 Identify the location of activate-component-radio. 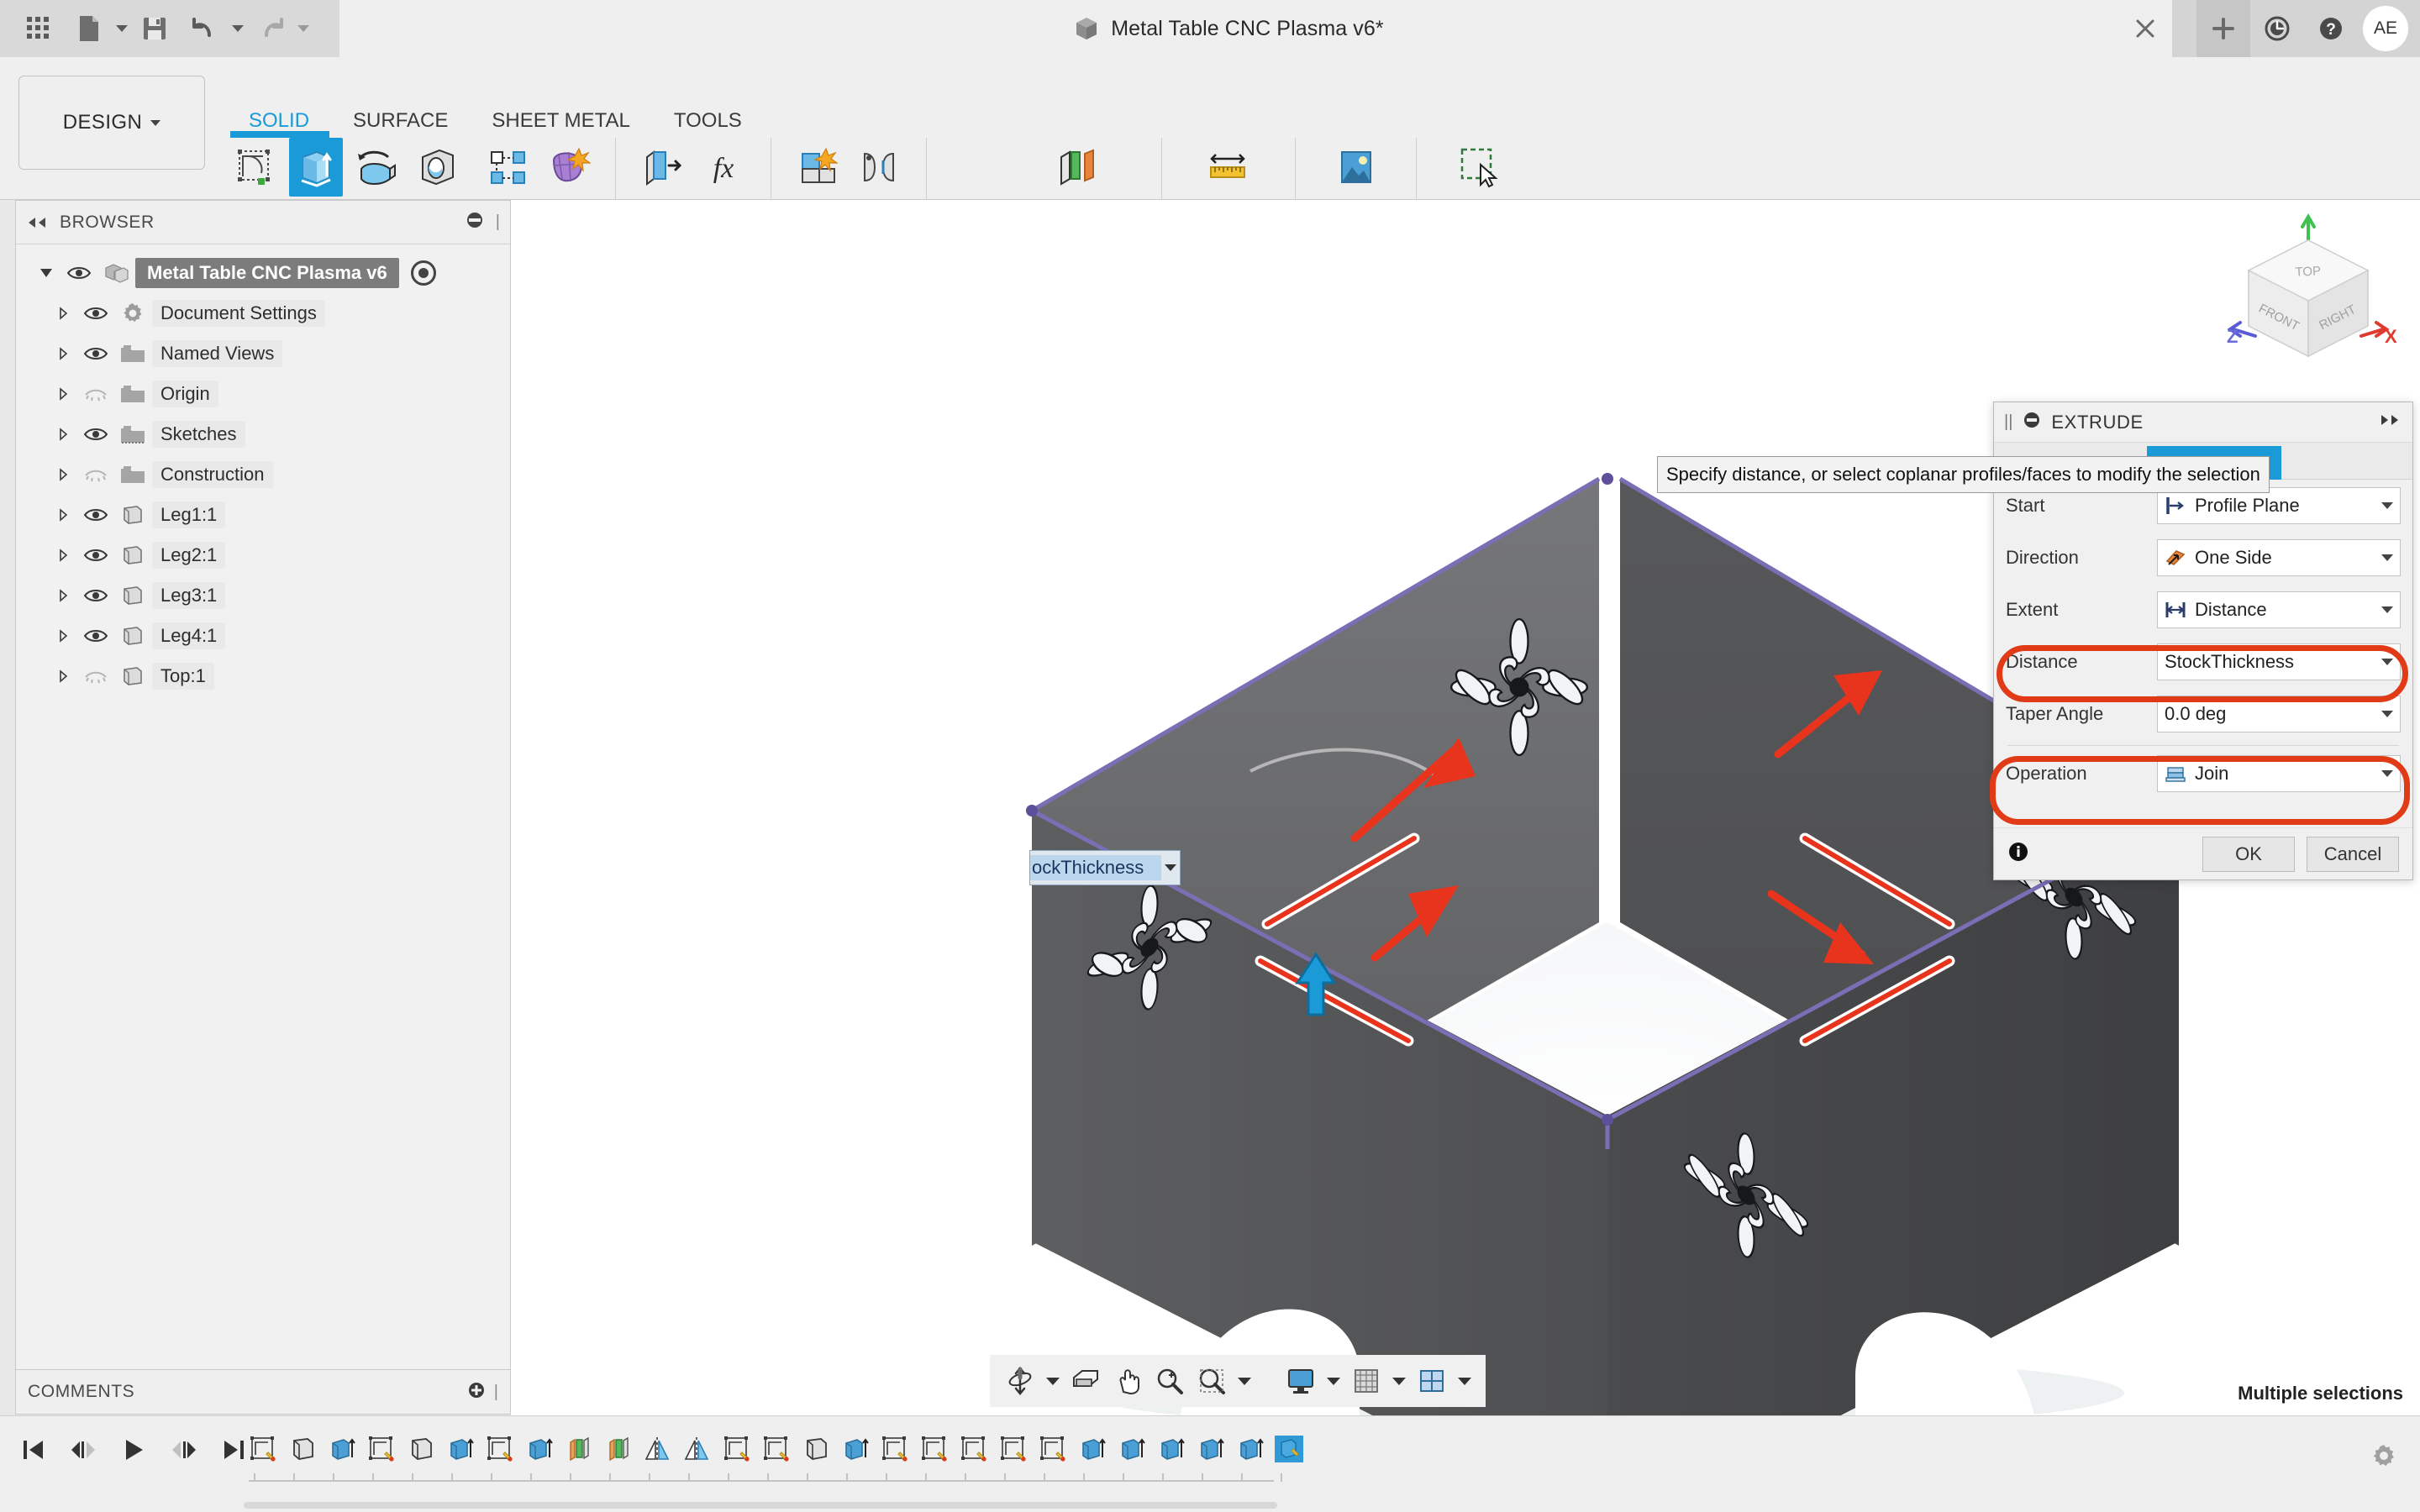
(423, 273).